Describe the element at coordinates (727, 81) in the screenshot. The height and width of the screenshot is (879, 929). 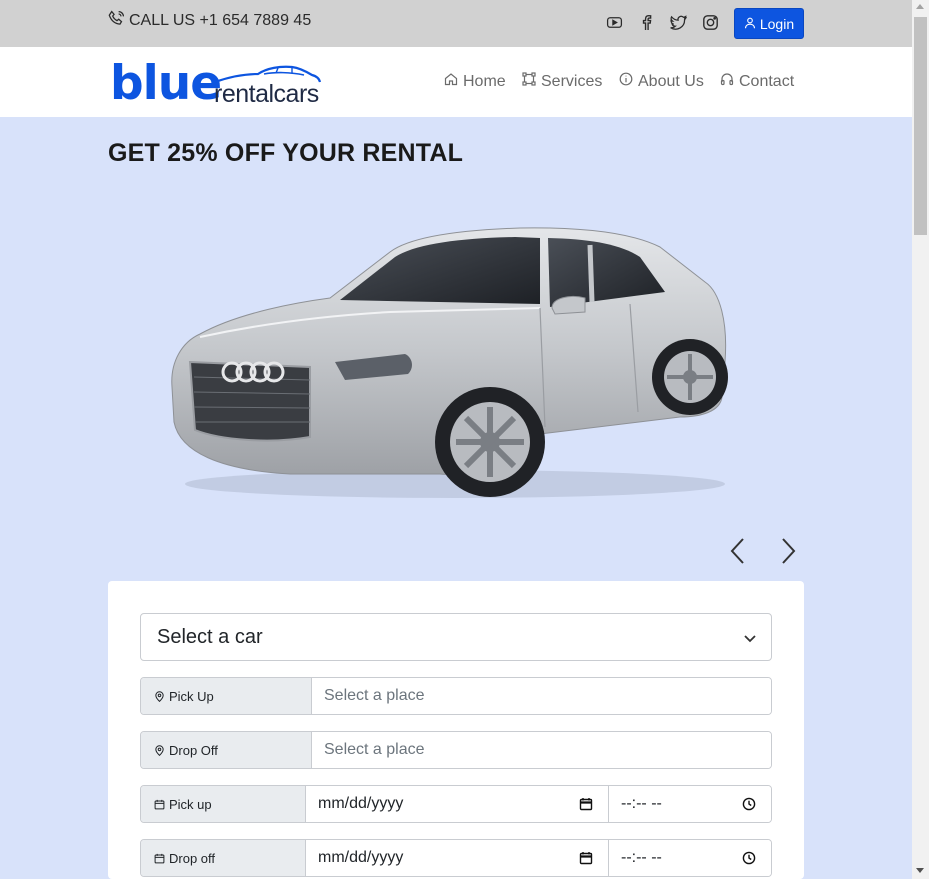
I see `headphones-icon` at that location.